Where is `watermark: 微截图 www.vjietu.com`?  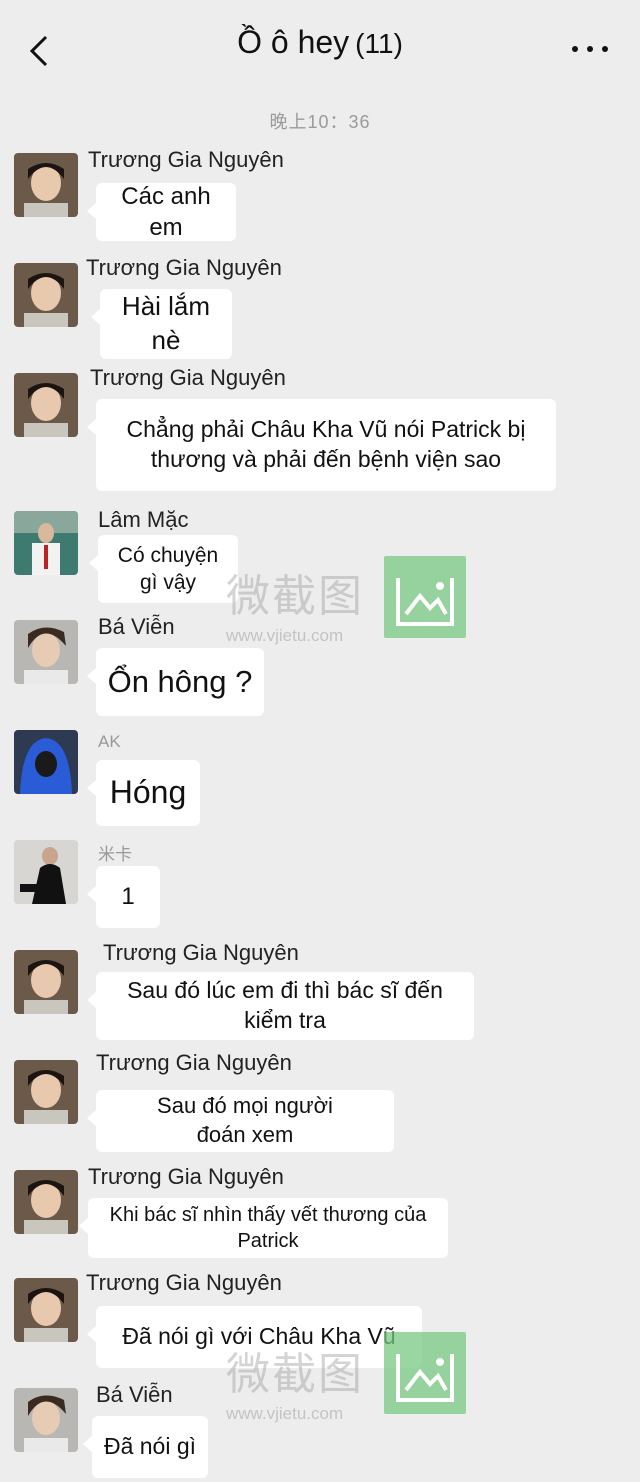
watermark: 微截图 www.vjietu.com is located at coordinates (295, 603).